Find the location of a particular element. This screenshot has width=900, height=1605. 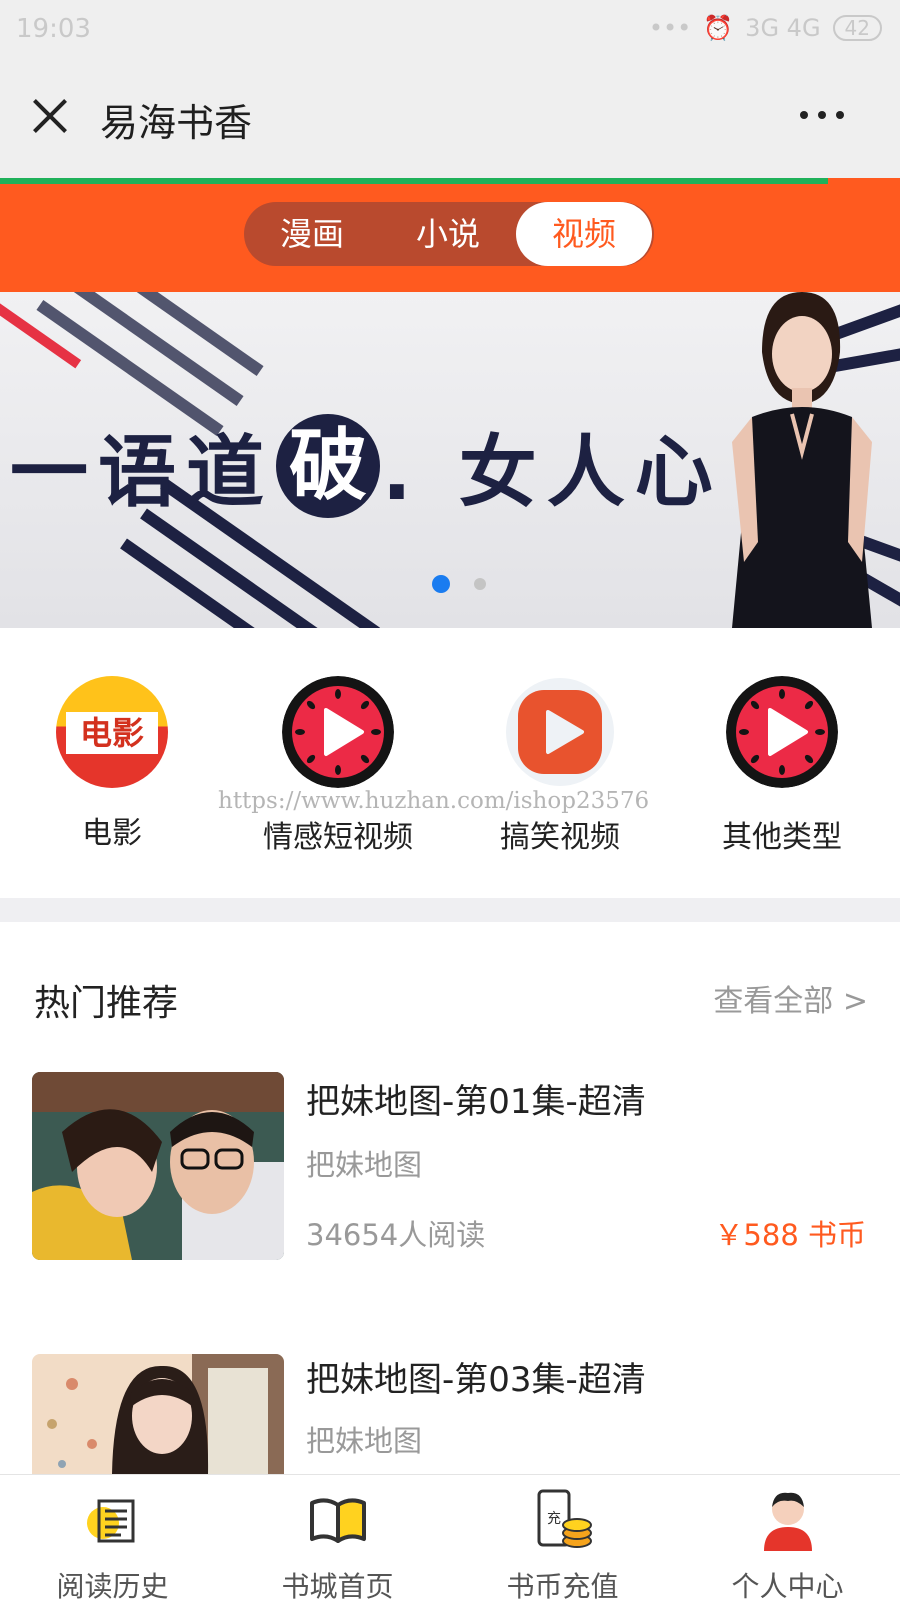

segmented-control: 漫画 小说 视频 is located at coordinates (449, 234).